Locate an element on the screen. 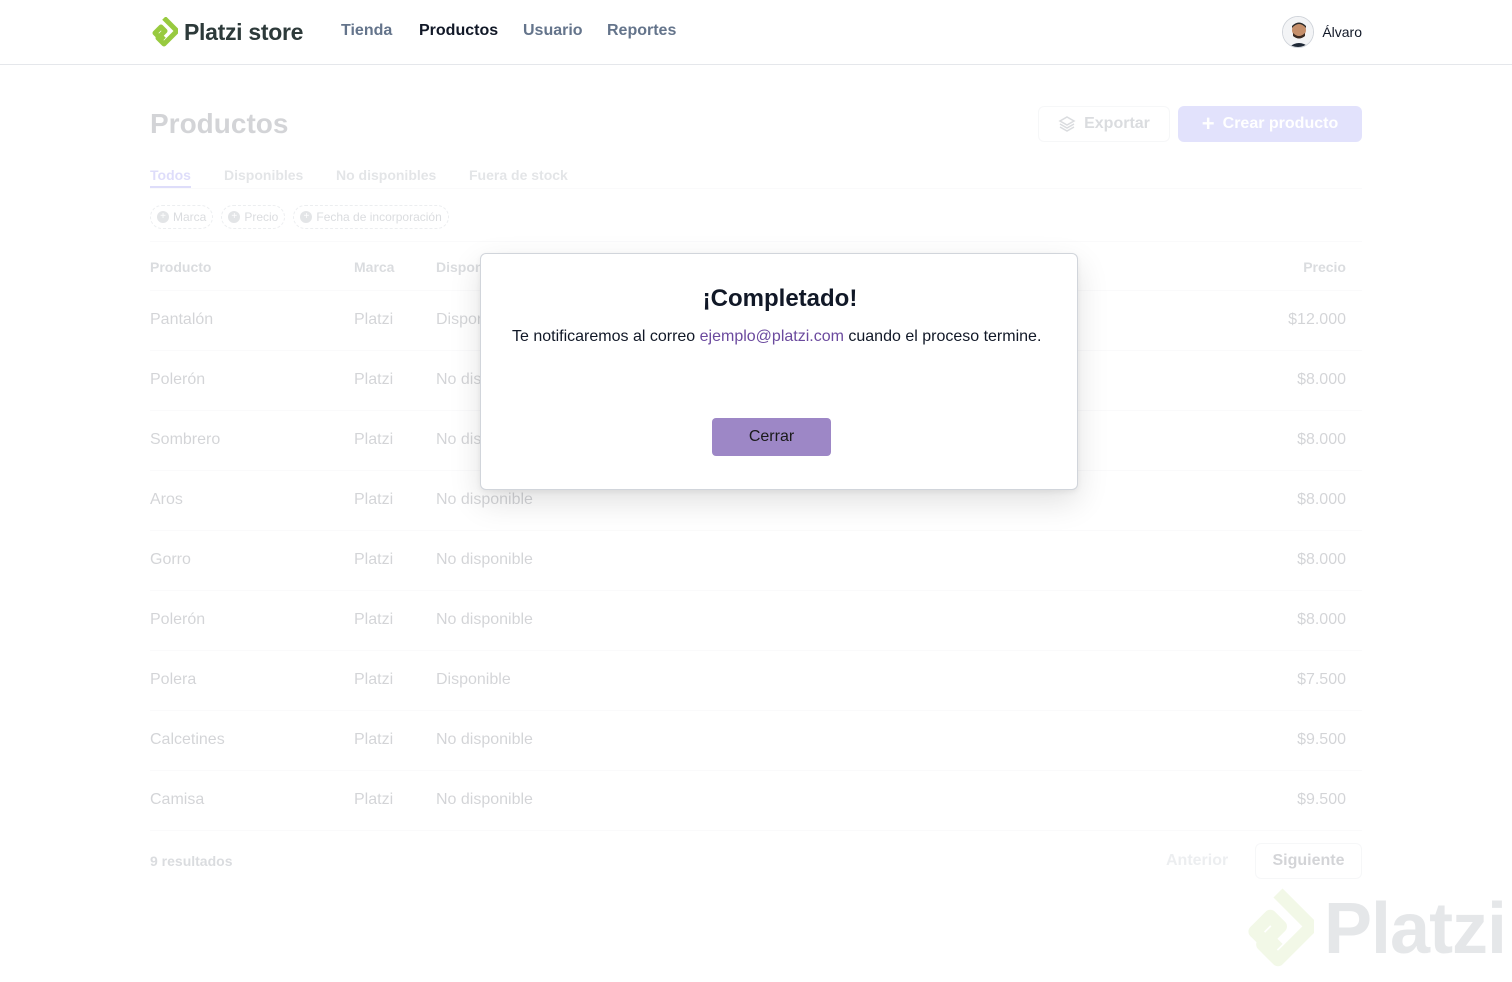 This screenshot has width=1512, height=982. table-row: Polerón Platzi No disponible $8.000 is located at coordinates (756, 621).